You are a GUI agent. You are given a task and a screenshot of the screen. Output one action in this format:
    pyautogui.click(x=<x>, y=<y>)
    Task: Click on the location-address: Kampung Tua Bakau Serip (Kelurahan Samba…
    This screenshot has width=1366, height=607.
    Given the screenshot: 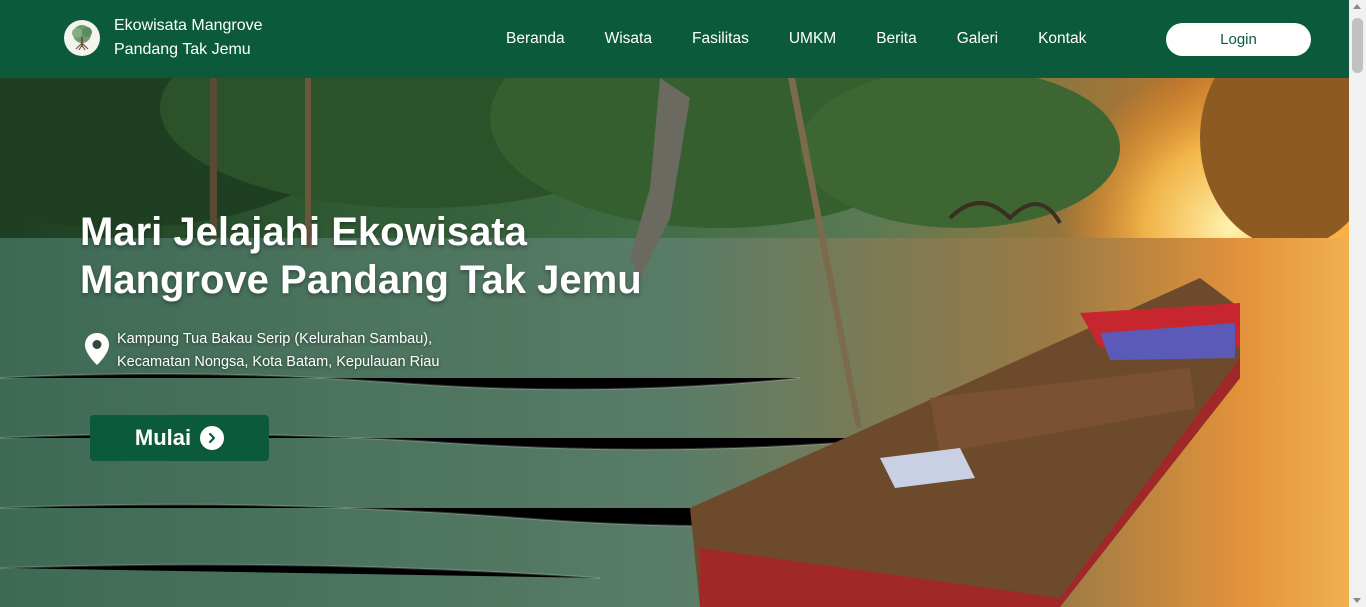 What is the action you would take?
    pyautogui.click(x=278, y=351)
    